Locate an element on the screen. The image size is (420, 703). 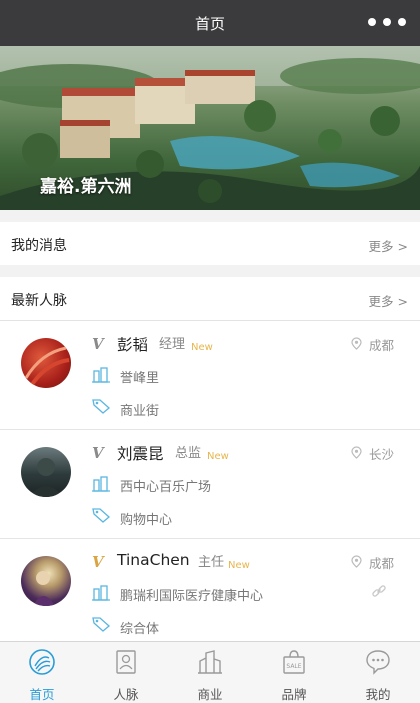
home-icon is located at coordinates (42, 662).